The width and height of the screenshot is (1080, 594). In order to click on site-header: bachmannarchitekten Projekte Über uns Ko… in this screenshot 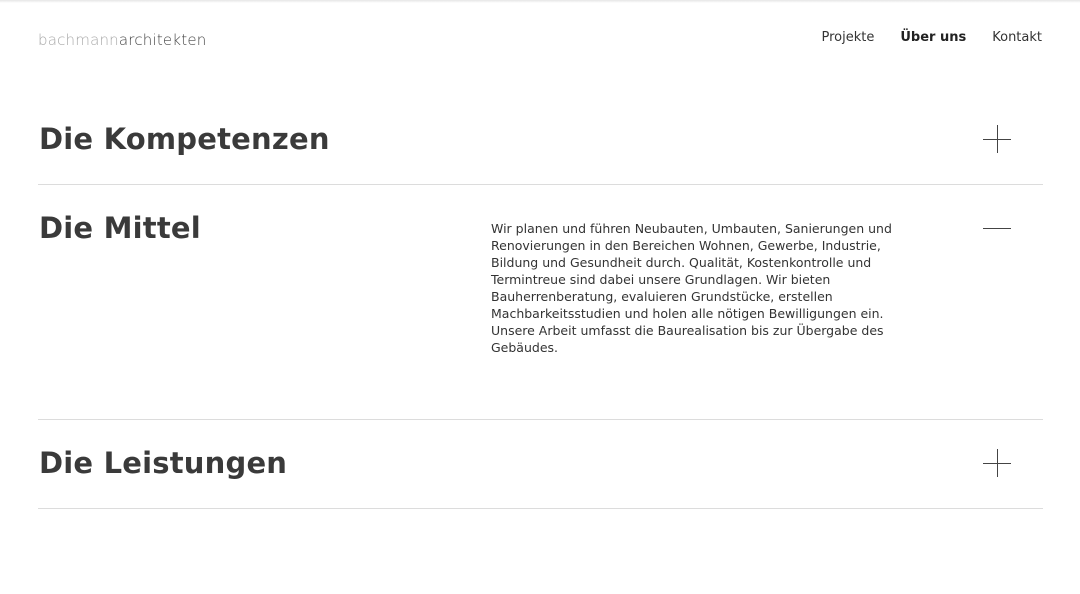, I will do `click(540, 40)`.